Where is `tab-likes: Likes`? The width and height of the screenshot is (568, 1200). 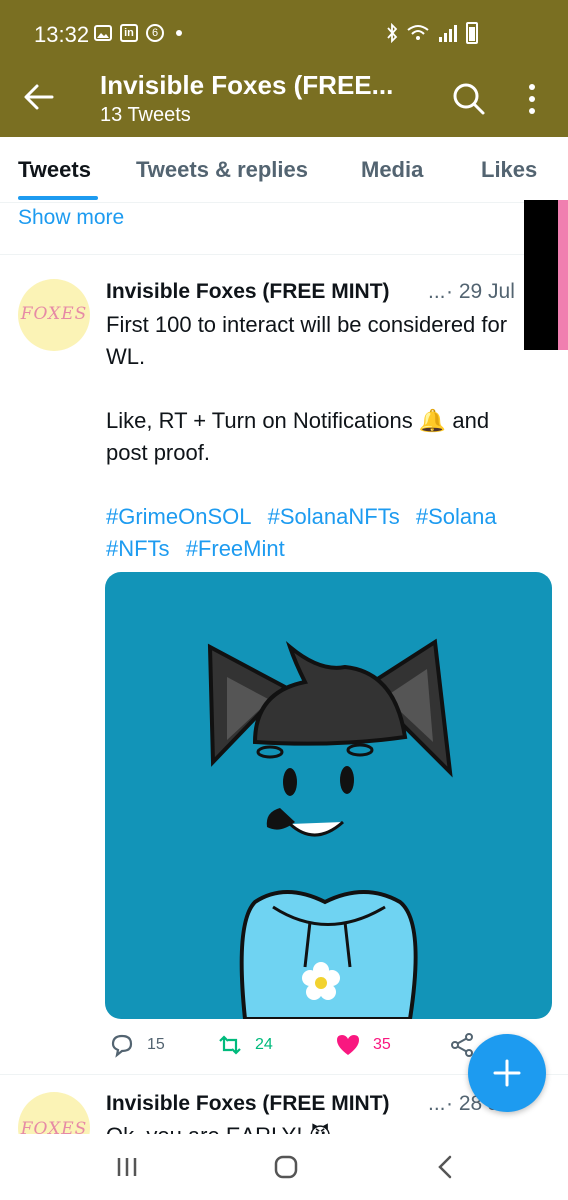 tab-likes: Likes is located at coordinates (509, 170).